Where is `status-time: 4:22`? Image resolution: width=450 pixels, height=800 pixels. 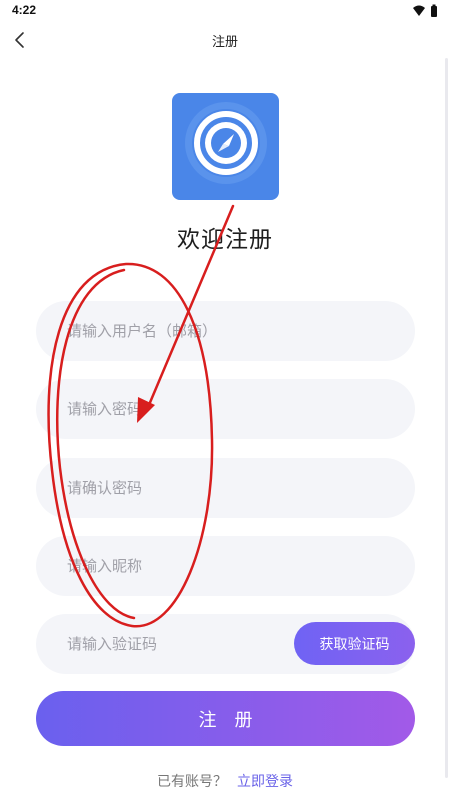
status-time: 4:22 is located at coordinates (24, 10).